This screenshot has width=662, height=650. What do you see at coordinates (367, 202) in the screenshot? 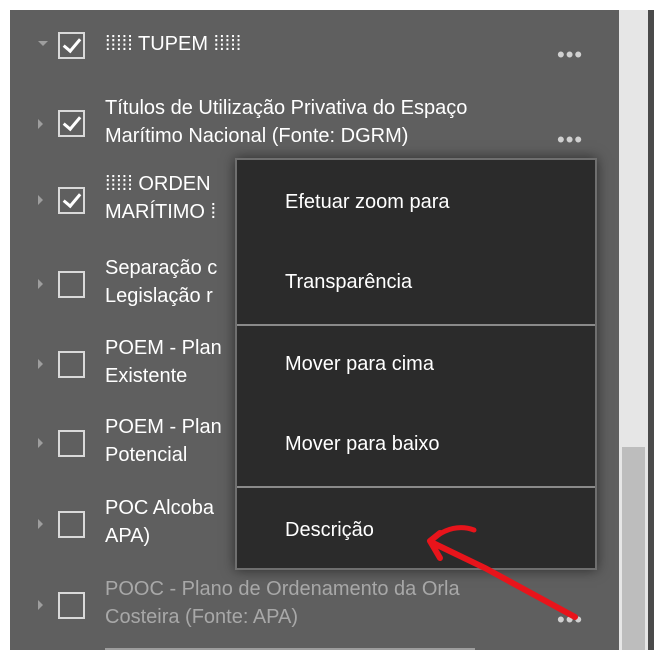
I see `menu-item-zoom-to: Efetuar zoom para` at bounding box center [367, 202].